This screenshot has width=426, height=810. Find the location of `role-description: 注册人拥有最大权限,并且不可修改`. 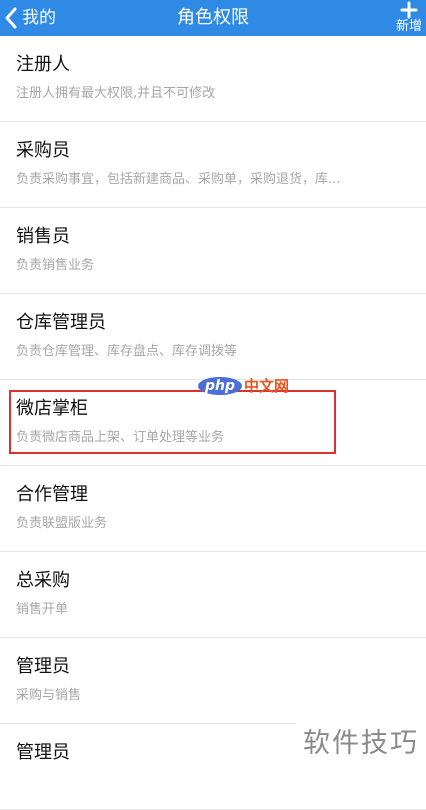

role-description: 注册人拥有最大权限,并且不可修改 is located at coordinates (116, 93).